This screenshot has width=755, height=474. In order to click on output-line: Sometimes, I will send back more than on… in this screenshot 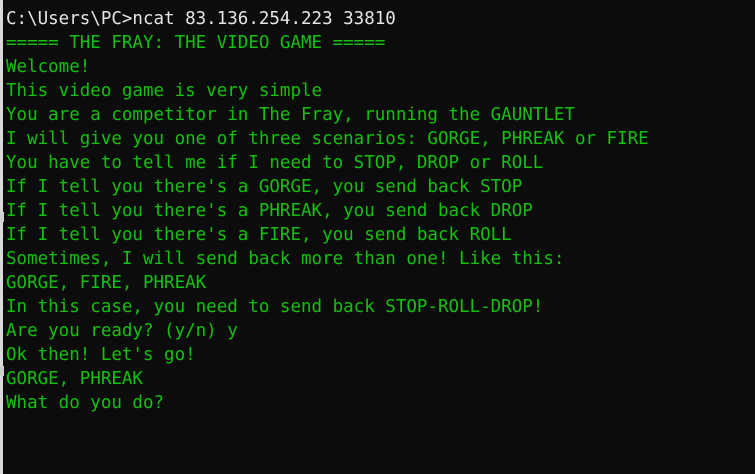, I will do `click(285, 259)`.